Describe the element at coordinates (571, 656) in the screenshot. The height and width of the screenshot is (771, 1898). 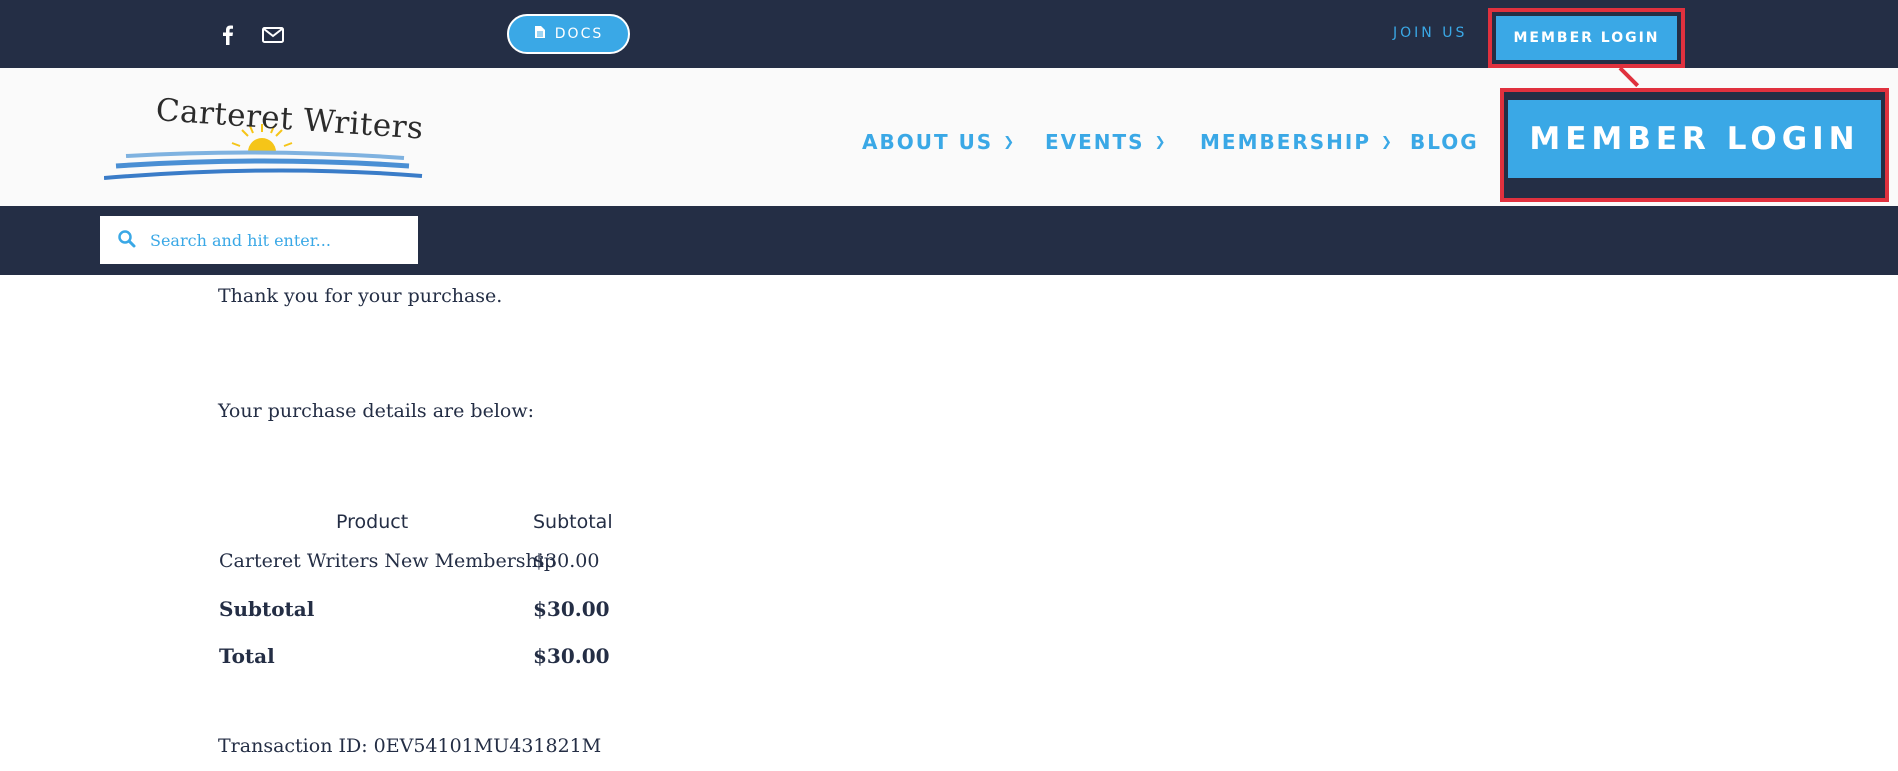
I see `total-value: $30.00` at that location.